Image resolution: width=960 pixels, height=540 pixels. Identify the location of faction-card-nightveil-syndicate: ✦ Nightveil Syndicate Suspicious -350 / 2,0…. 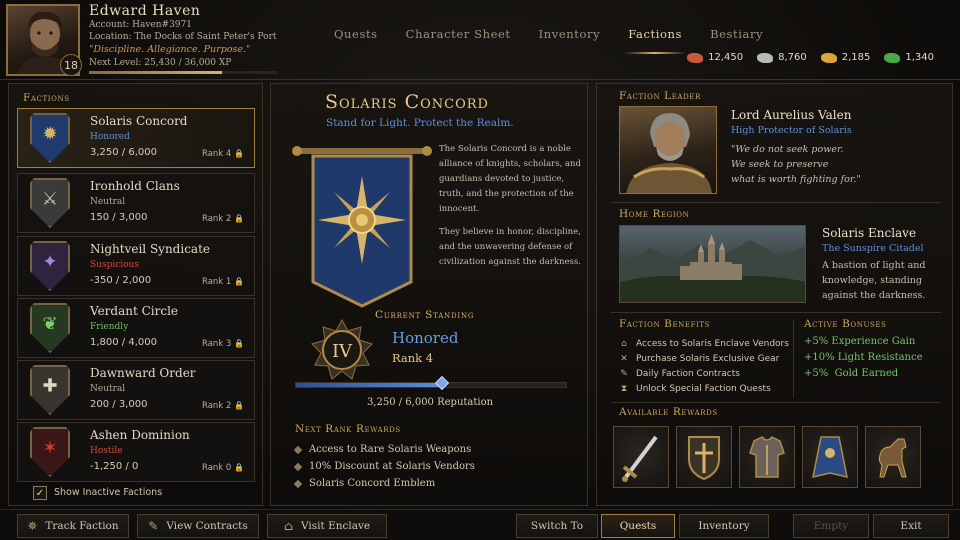
(136, 266).